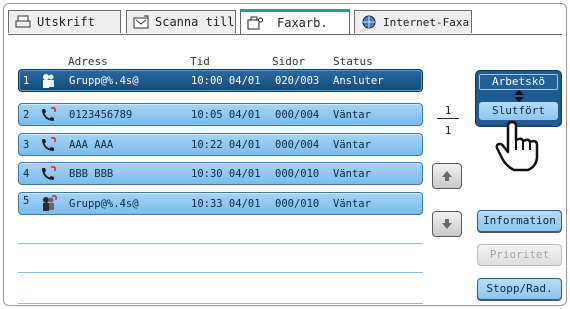 This screenshot has width=570, height=309. Describe the element at coordinates (101, 115) in the screenshot. I see `job-address: 0123456789` at that location.